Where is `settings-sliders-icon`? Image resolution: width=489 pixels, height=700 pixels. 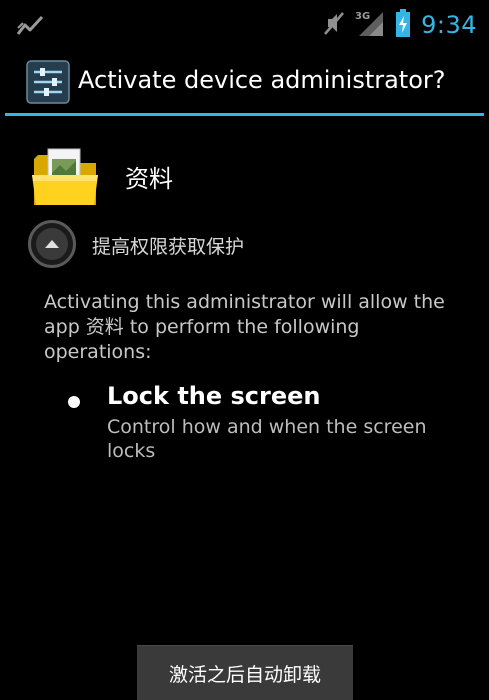 settings-sliders-icon is located at coordinates (48, 82).